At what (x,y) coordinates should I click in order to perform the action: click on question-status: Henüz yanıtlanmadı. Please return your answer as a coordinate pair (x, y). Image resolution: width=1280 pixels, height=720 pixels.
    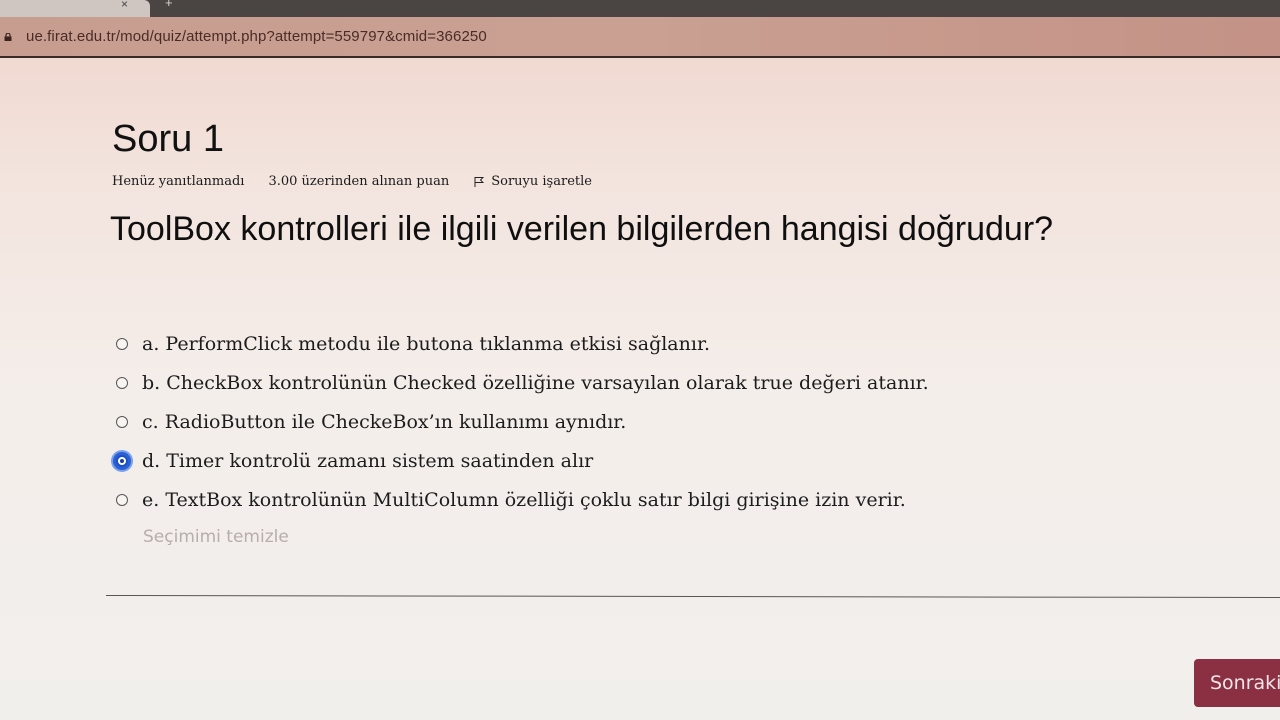
    Looking at the image, I should click on (178, 181).